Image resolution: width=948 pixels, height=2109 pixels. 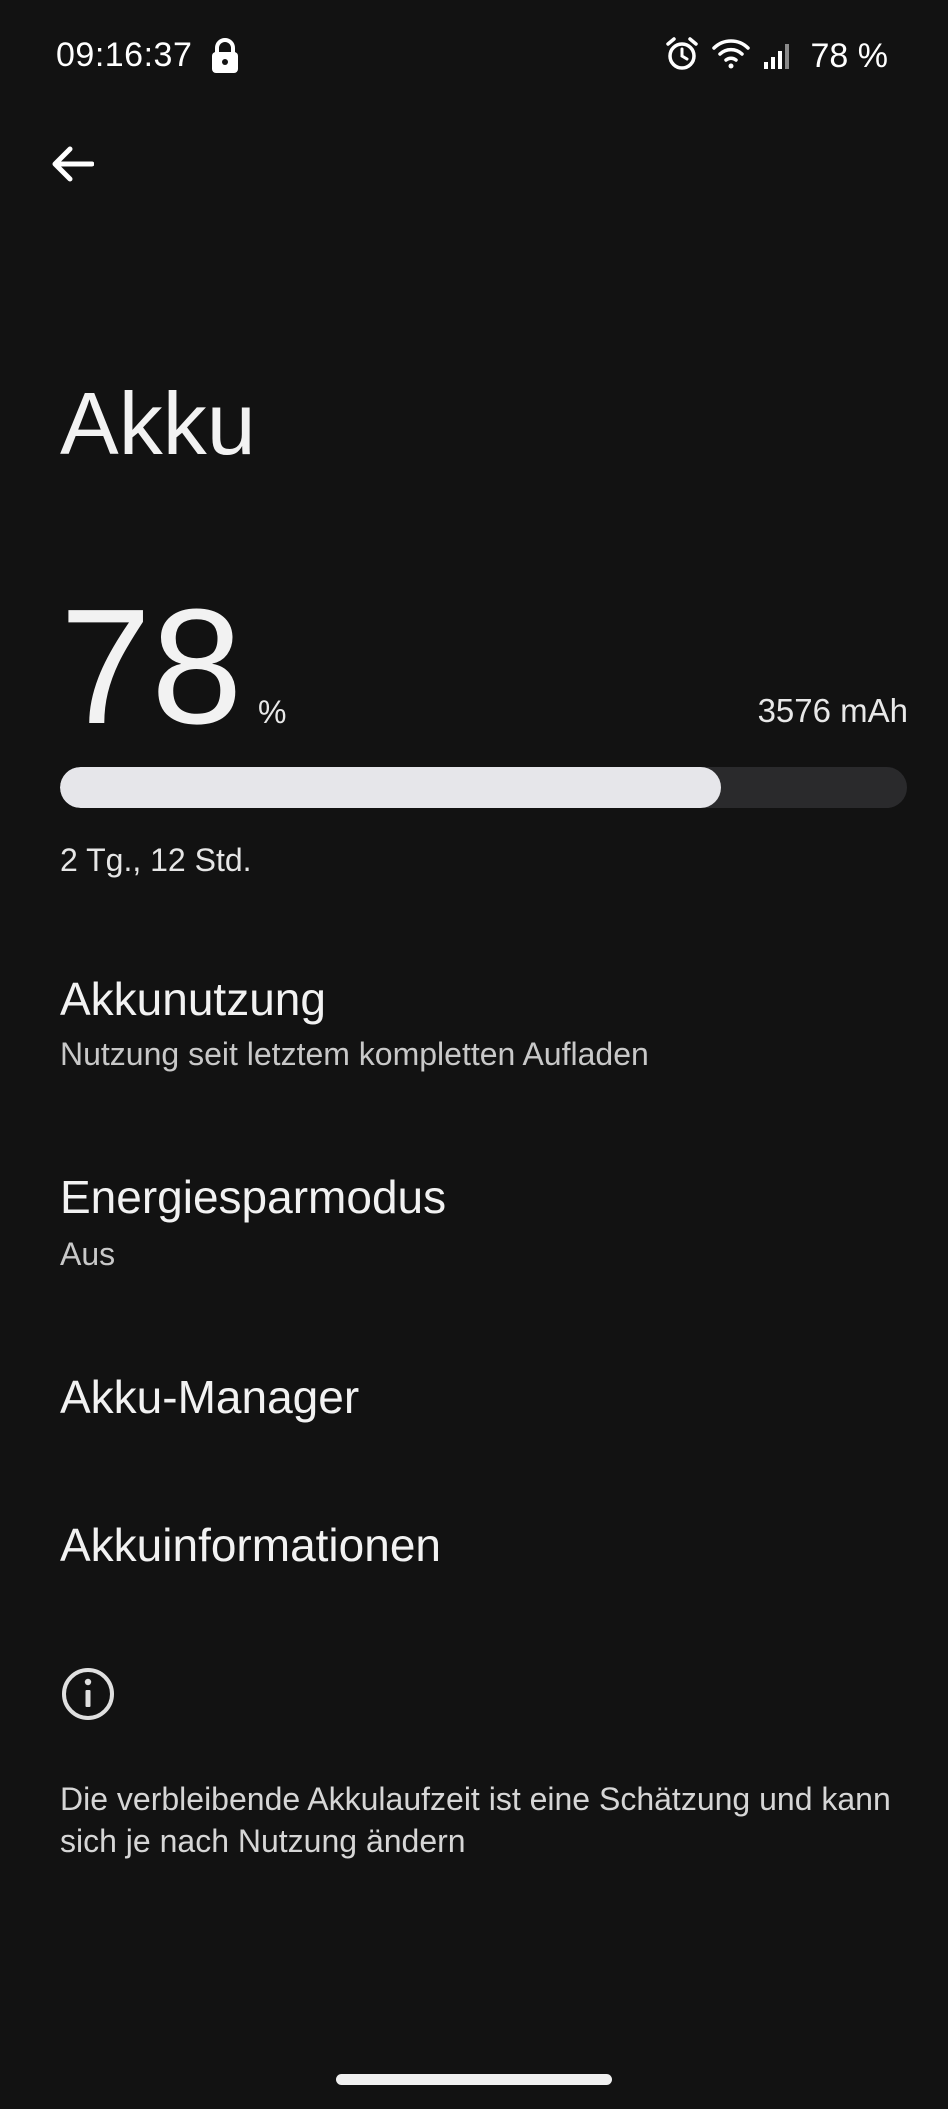 What do you see at coordinates (88, 1254) in the screenshot?
I see `menu-item-subtitle: Aus` at bounding box center [88, 1254].